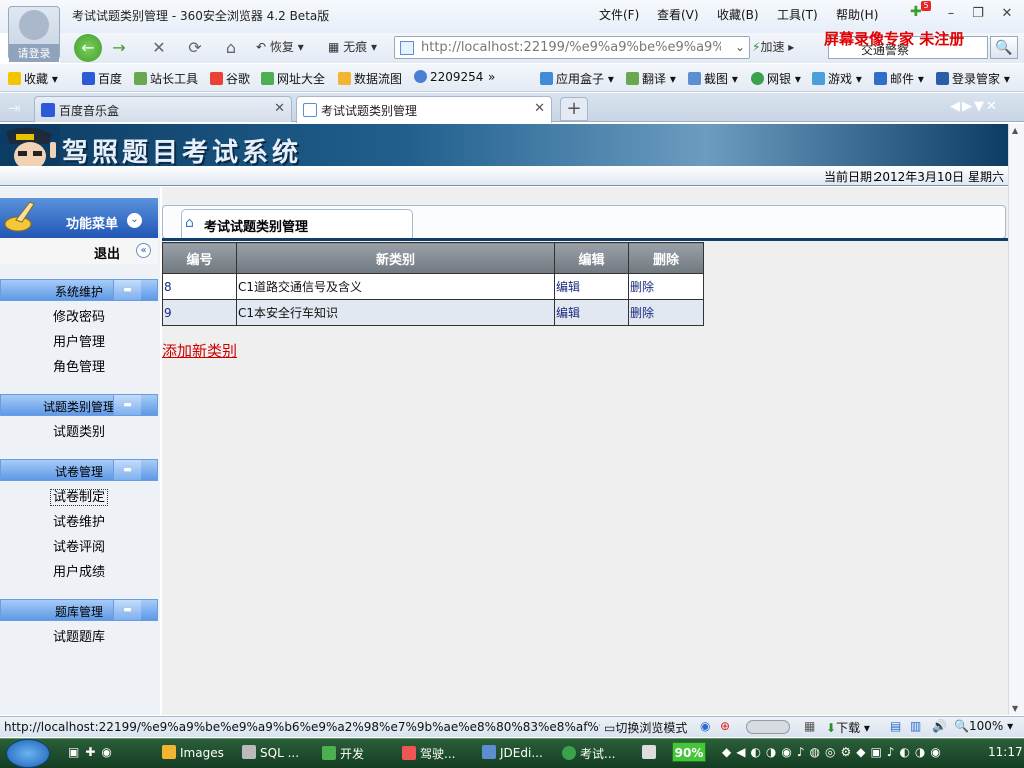  I want to click on history-icon: ▦, so click(809, 726).